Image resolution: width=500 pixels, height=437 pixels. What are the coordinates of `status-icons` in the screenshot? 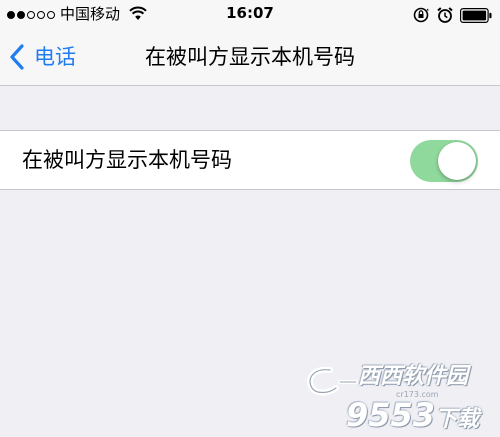 It's located at (452, 15).